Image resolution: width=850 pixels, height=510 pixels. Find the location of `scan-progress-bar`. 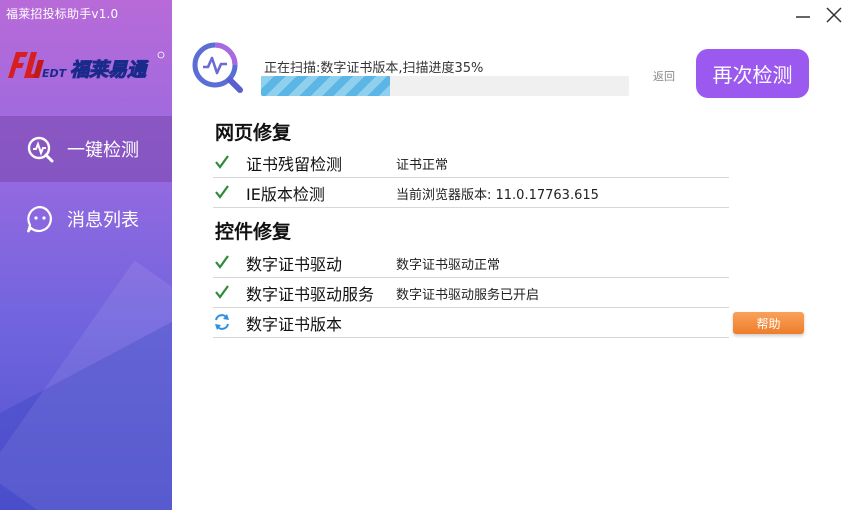

scan-progress-bar is located at coordinates (445, 86).